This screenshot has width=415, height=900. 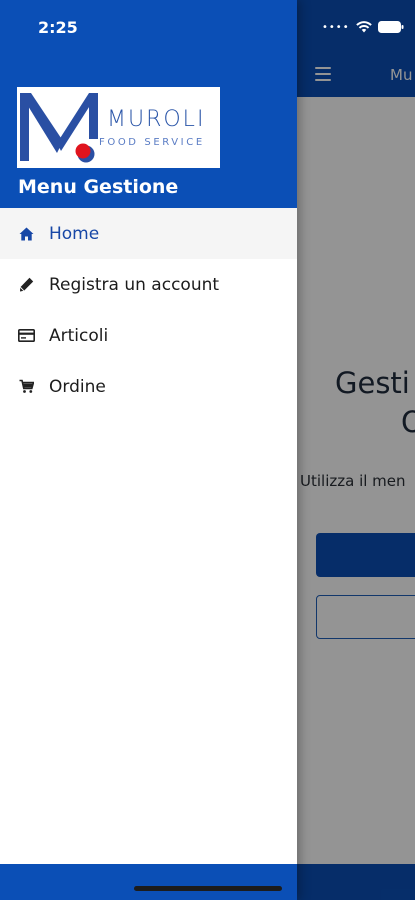 I want to click on drawer-bottom-bar, so click(x=148, y=882).